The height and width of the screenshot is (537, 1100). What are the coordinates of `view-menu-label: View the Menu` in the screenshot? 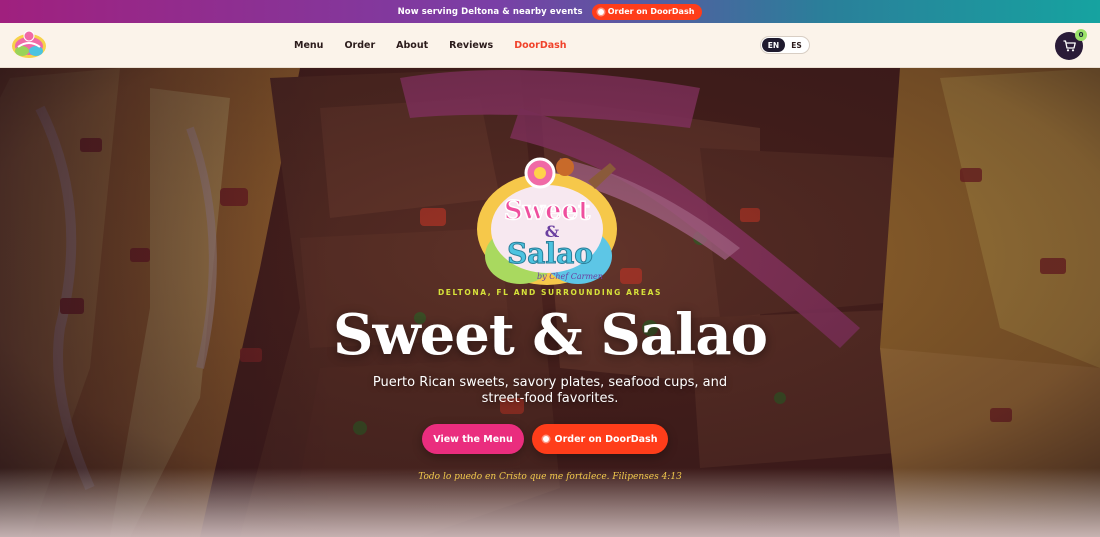 It's located at (473, 439).